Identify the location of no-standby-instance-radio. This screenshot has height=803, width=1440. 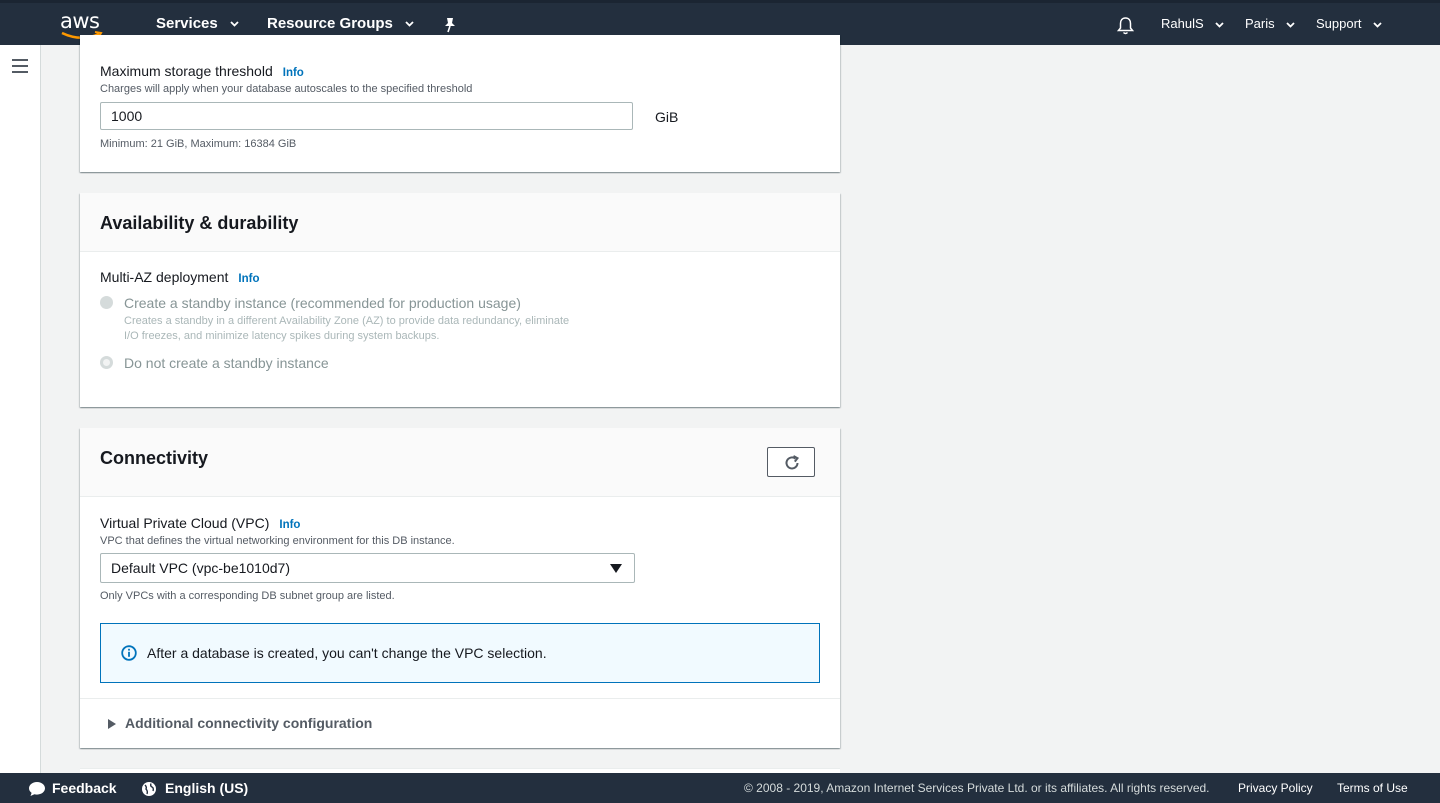
(106, 362).